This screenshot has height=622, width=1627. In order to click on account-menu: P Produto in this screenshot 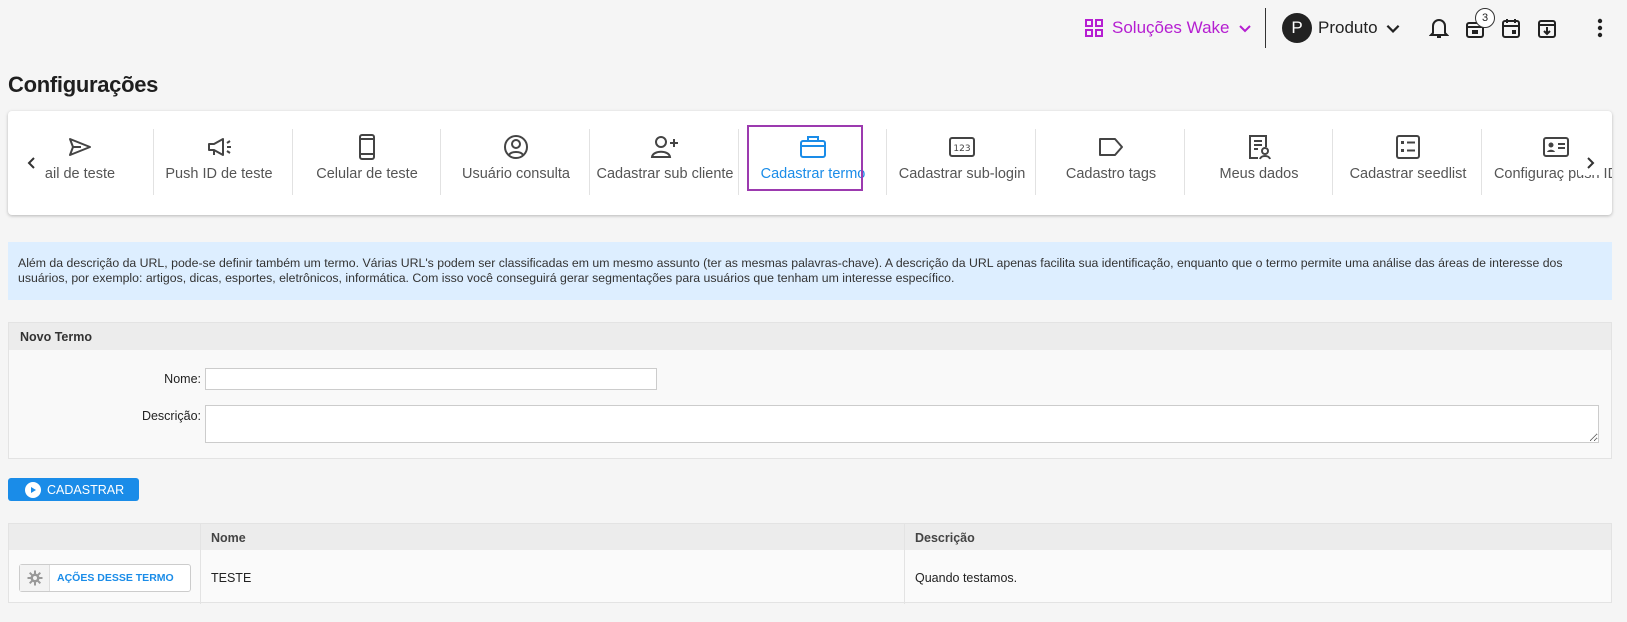, I will do `click(1342, 28)`.